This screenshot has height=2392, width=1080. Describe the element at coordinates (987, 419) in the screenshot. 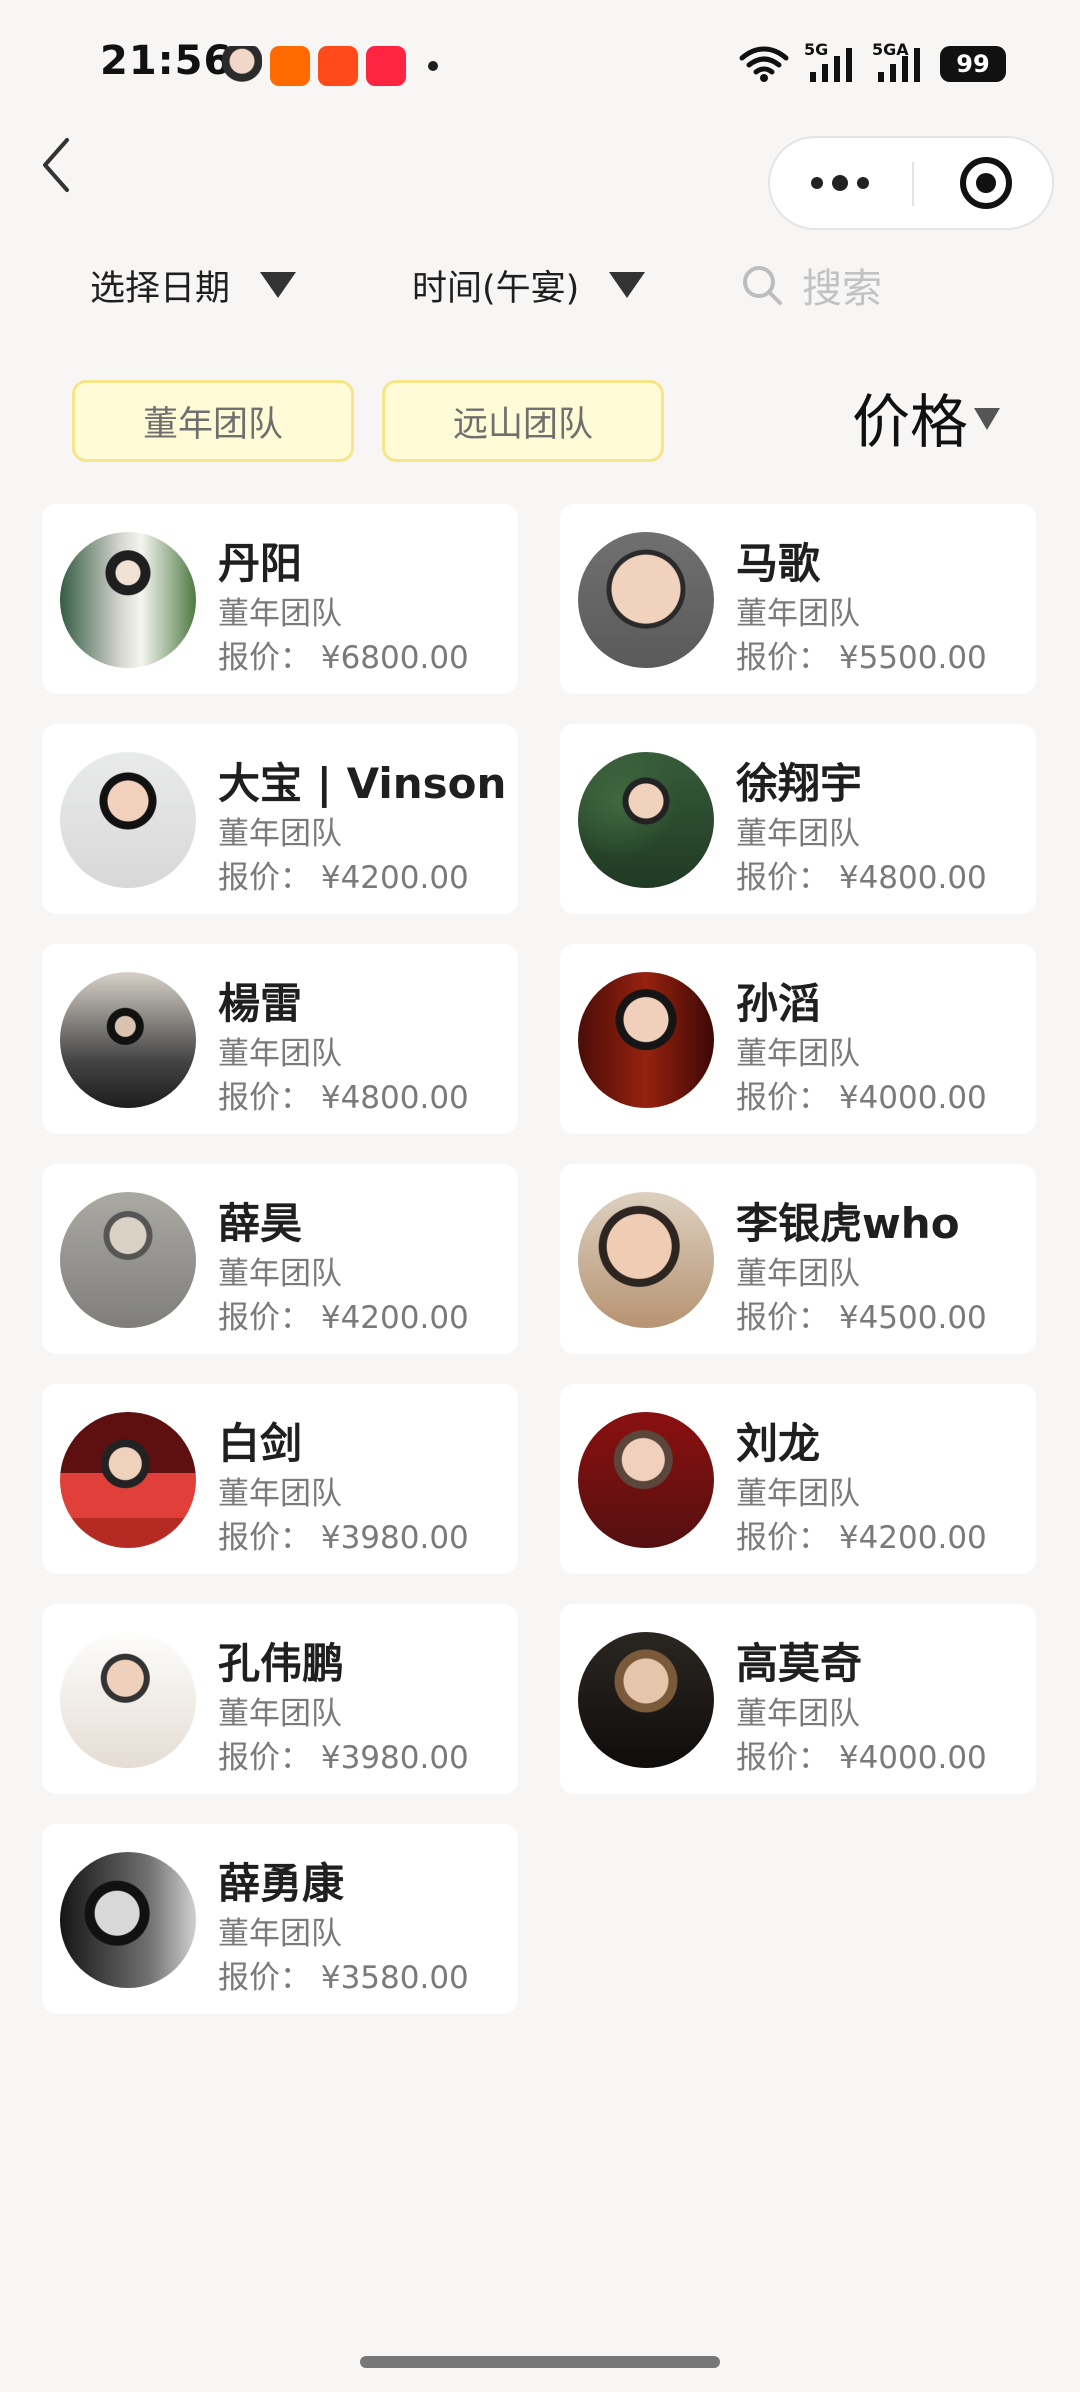

I see `sort-triangle-icon` at that location.